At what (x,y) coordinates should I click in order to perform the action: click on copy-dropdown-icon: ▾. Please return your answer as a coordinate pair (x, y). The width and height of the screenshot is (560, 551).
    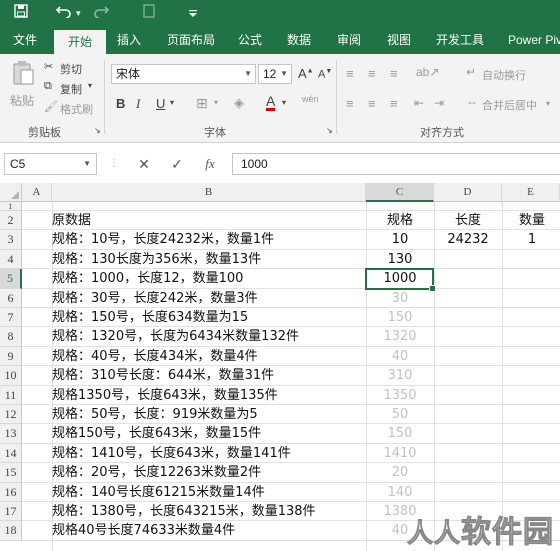
    Looking at the image, I should click on (90, 85).